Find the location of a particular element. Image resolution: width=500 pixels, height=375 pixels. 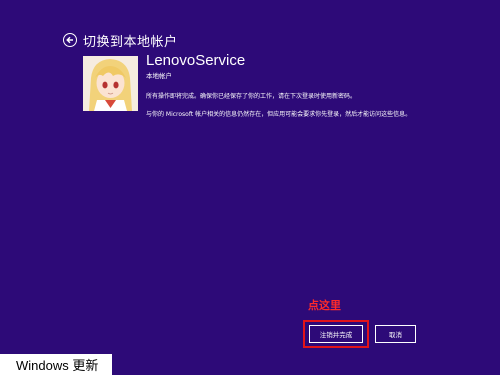

back-button is located at coordinates (70, 40).